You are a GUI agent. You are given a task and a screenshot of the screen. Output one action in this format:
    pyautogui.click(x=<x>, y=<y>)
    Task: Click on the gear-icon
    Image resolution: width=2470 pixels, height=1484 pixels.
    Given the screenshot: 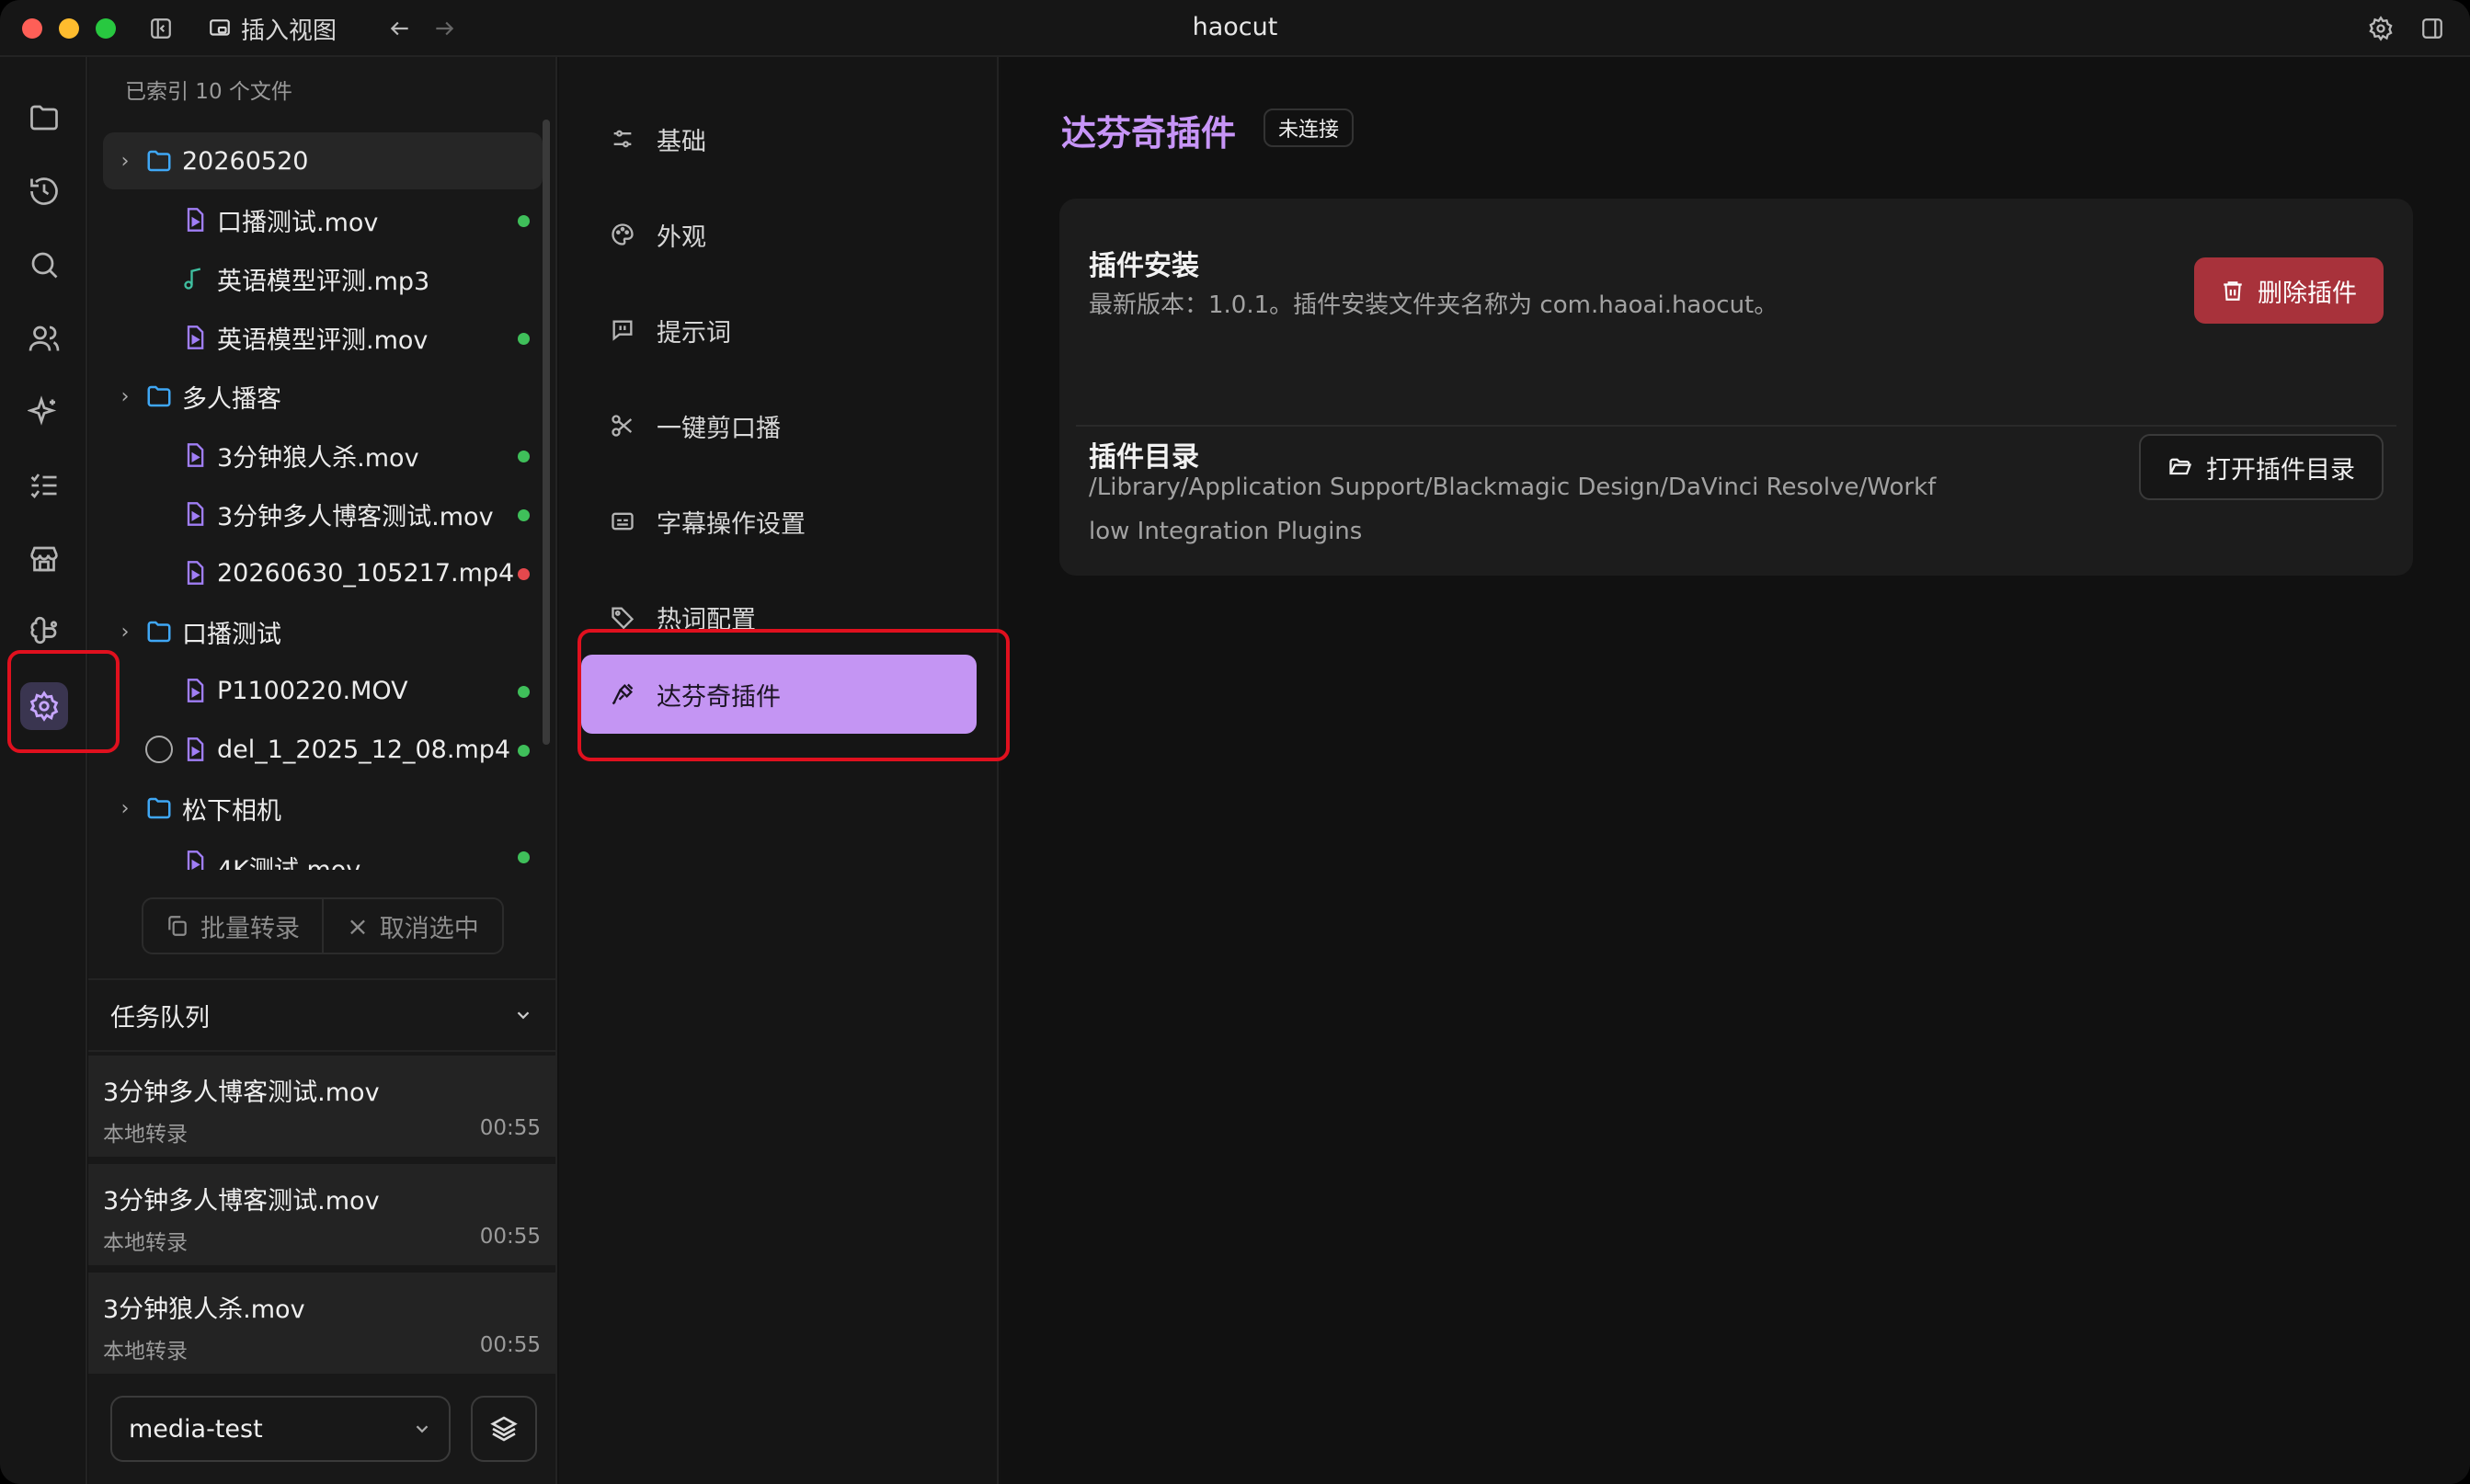 What is the action you would take?
    pyautogui.click(x=2381, y=28)
    